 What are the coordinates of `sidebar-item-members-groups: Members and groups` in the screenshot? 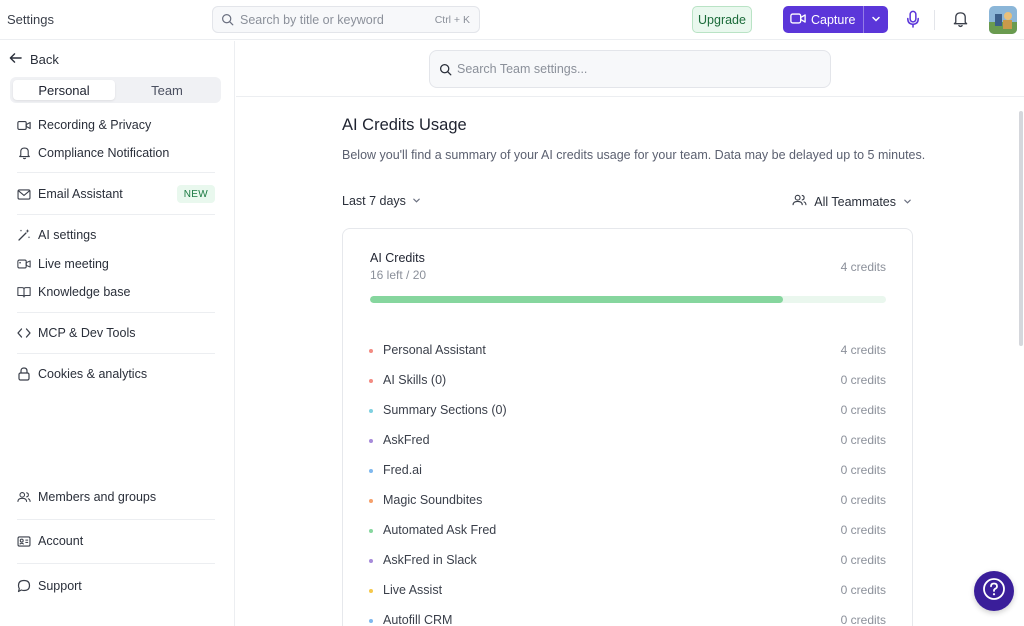 It's located at (116, 497).